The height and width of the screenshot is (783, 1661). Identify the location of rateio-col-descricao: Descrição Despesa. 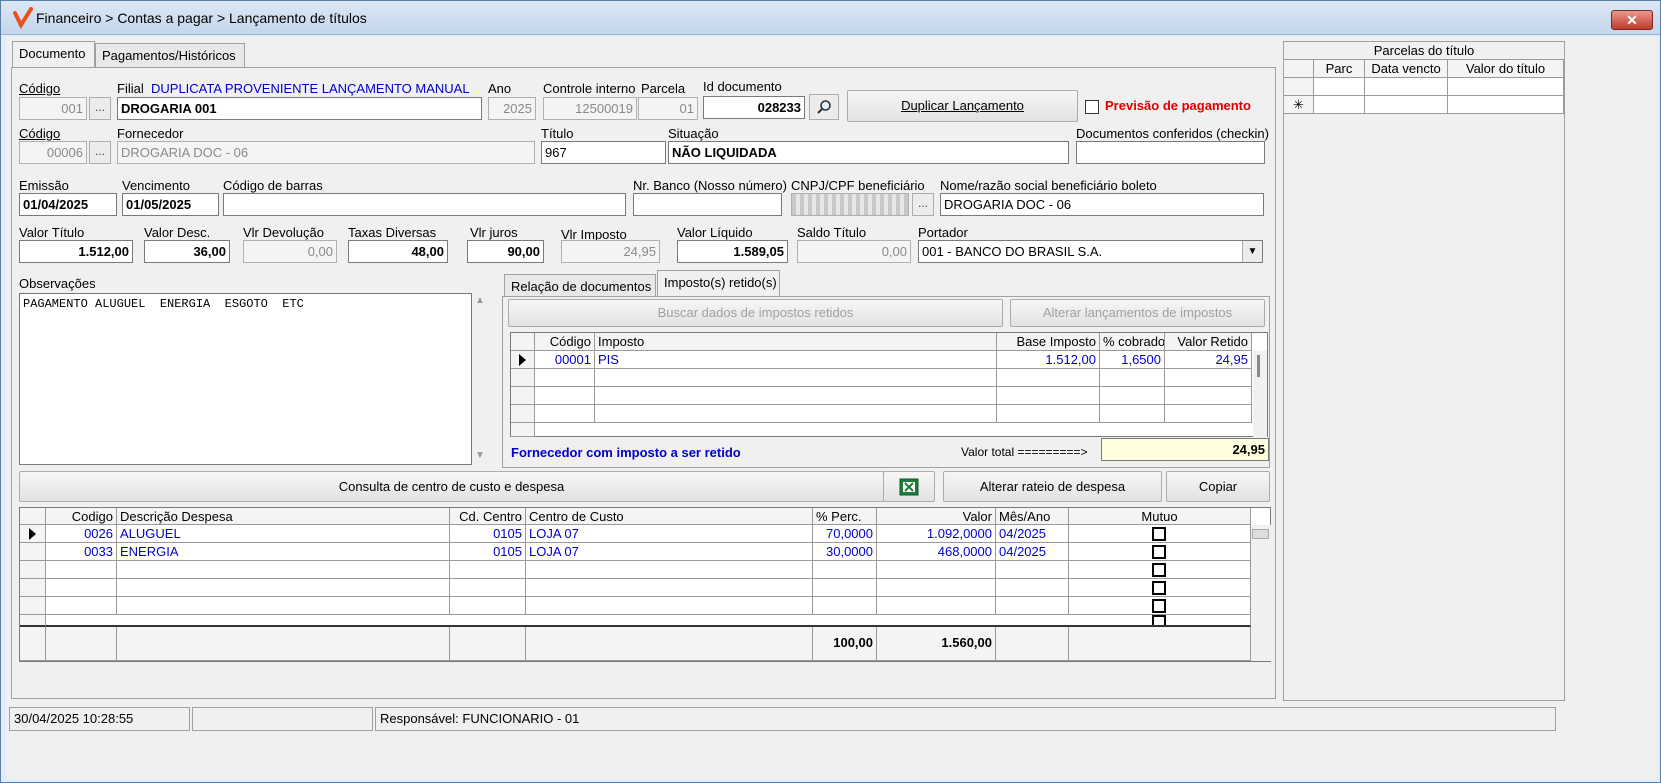
(283, 516).